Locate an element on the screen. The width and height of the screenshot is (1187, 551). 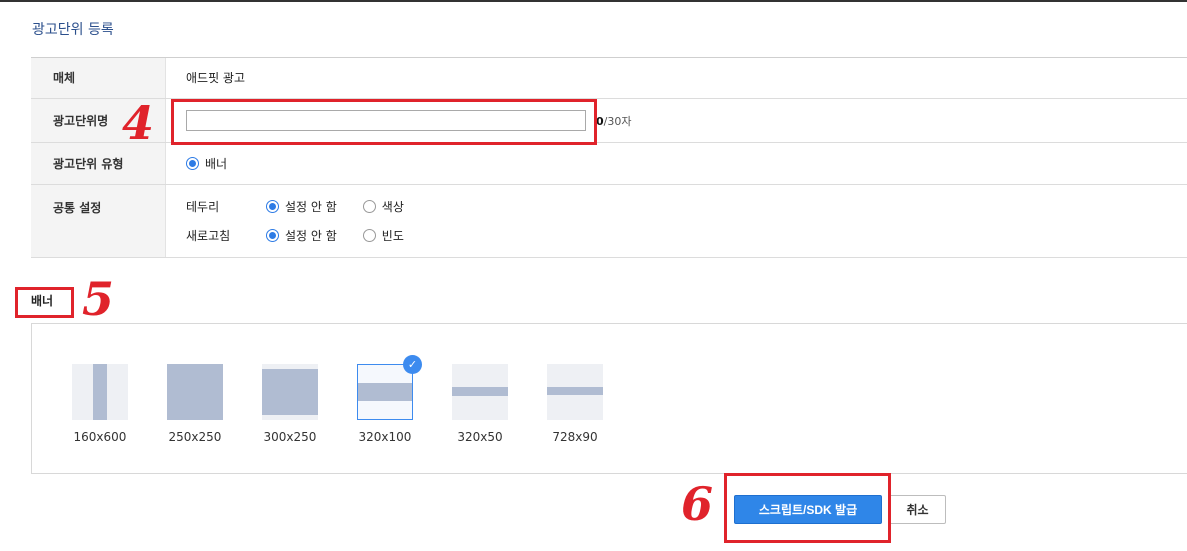
border-setting: 테두리 설정 안 함 색상 is located at coordinates (308, 206).